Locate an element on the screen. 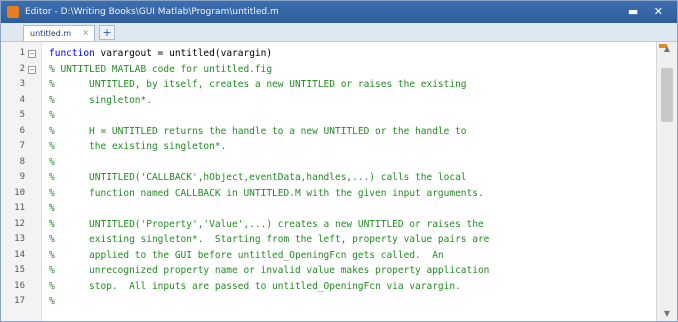 This screenshot has height=322, width=678. line-number: 5 is located at coordinates (22, 115).